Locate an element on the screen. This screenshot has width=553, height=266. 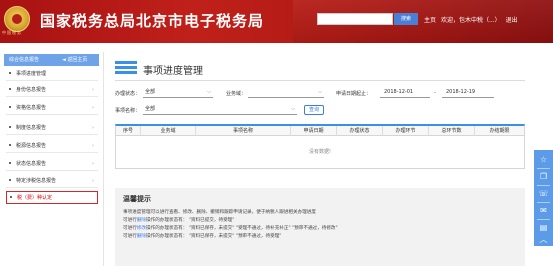
item-name-label: 事项名称： is located at coordinates (128, 111).